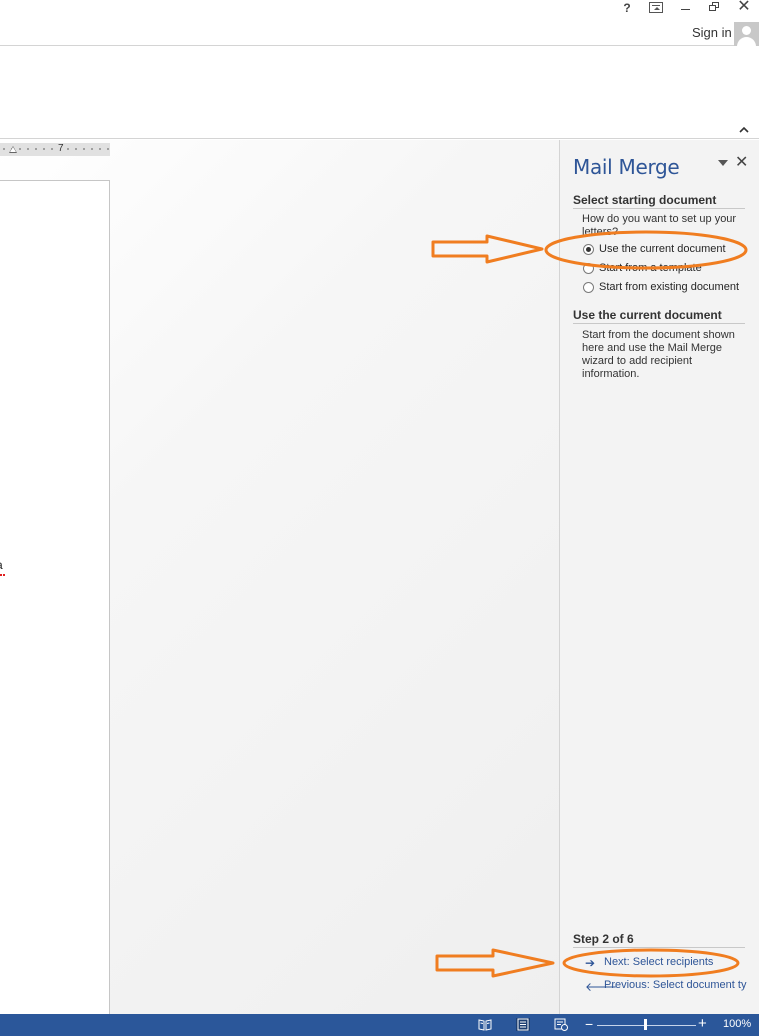 Image resolution: width=759 pixels, height=1036 pixels. I want to click on help-icon: ?, so click(627, 8).